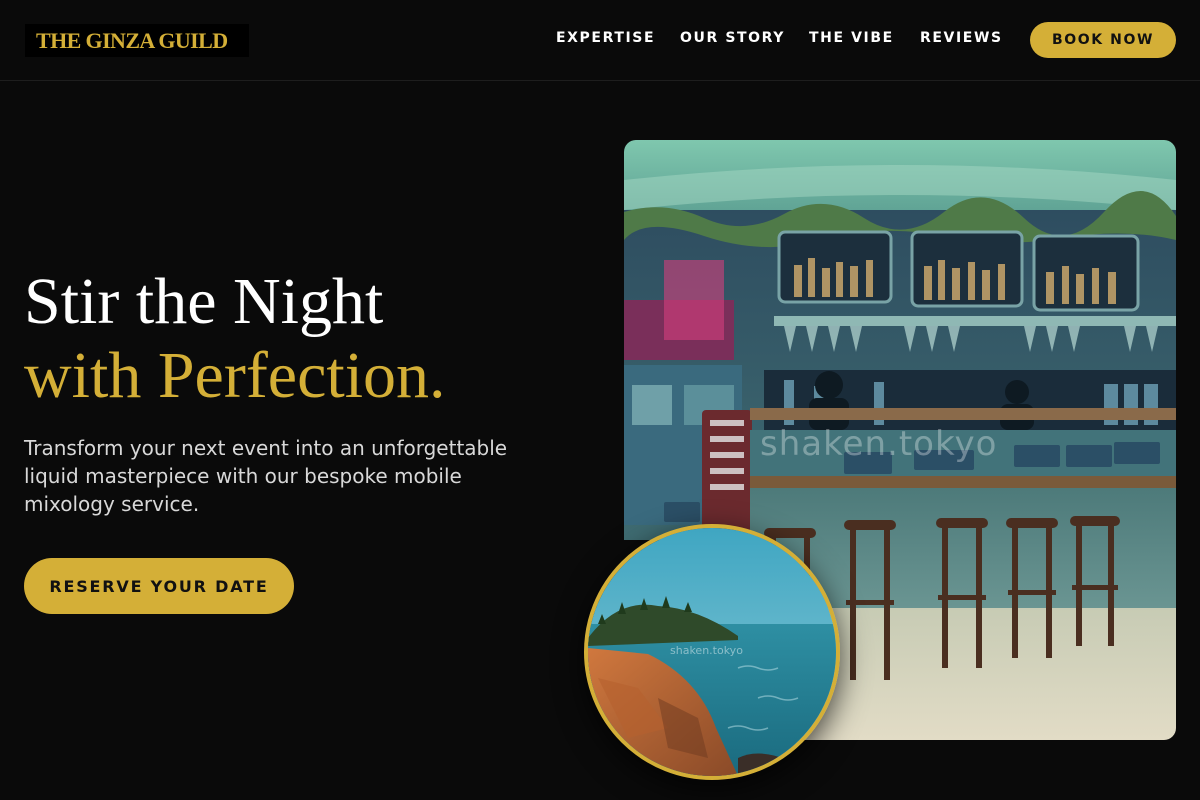 Image resolution: width=1200 pixels, height=800 pixels. What do you see at coordinates (235, 375) in the screenshot?
I see `hero-title-line-2: with Perfection.` at bounding box center [235, 375].